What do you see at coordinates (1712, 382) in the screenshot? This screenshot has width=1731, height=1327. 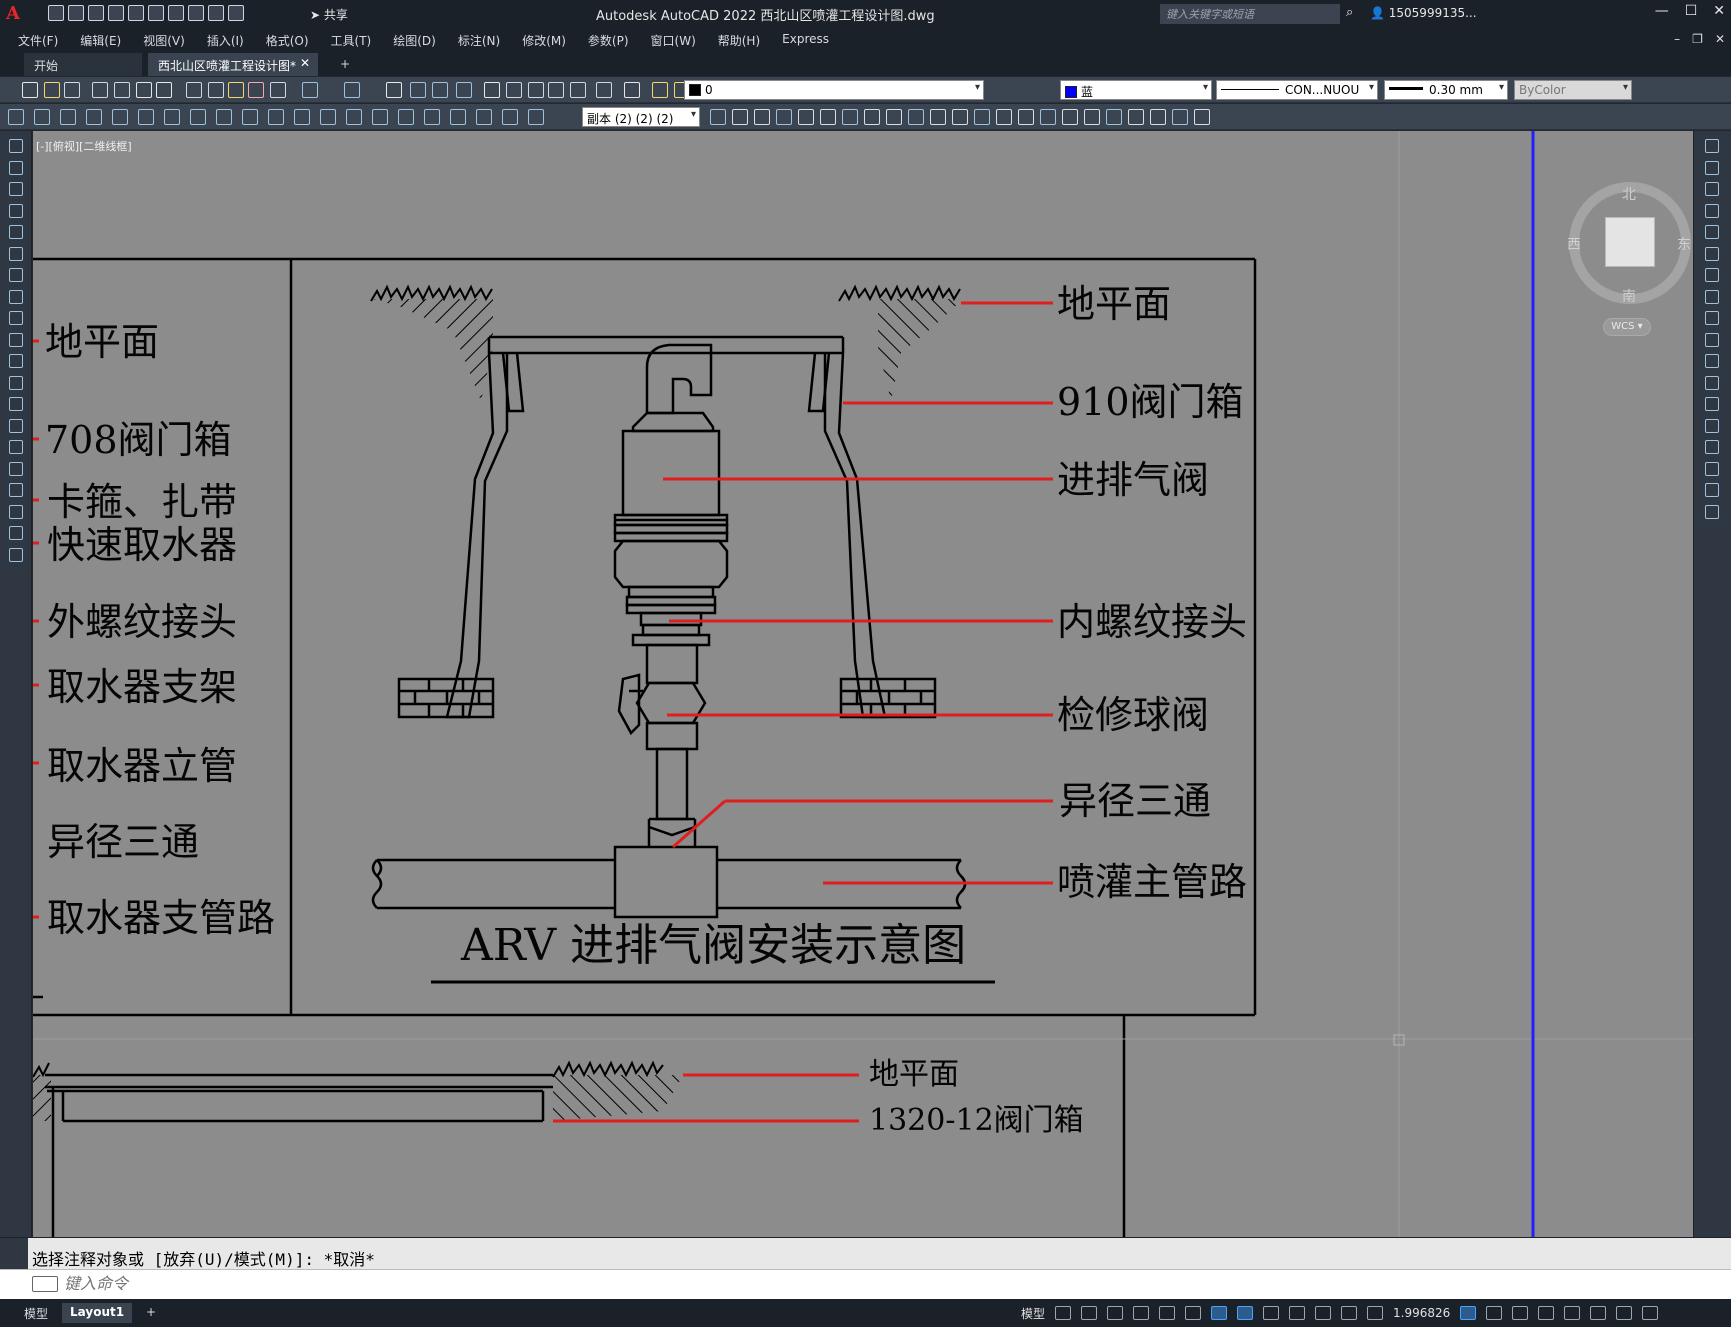 I see `break-at-point-icon` at bounding box center [1712, 382].